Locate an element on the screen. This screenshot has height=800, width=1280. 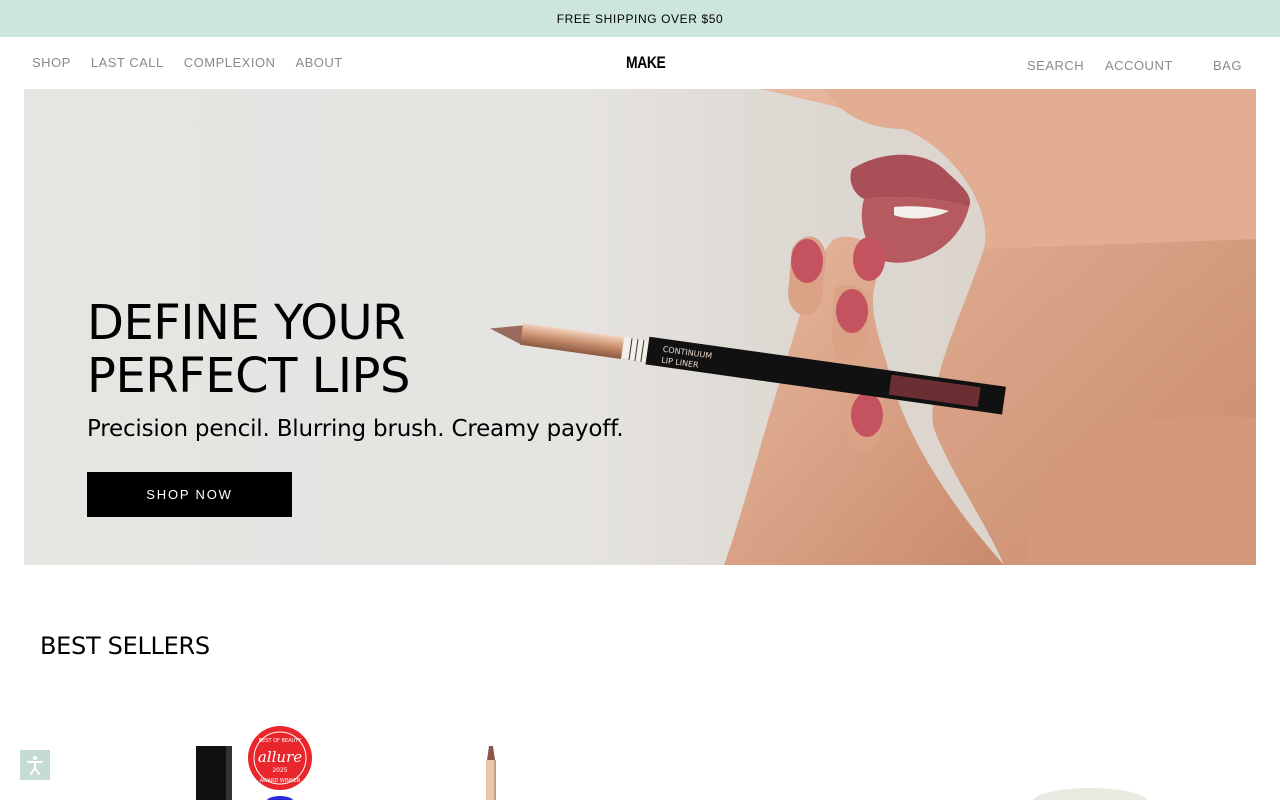
product-2-image is located at coordinates (491, 773).